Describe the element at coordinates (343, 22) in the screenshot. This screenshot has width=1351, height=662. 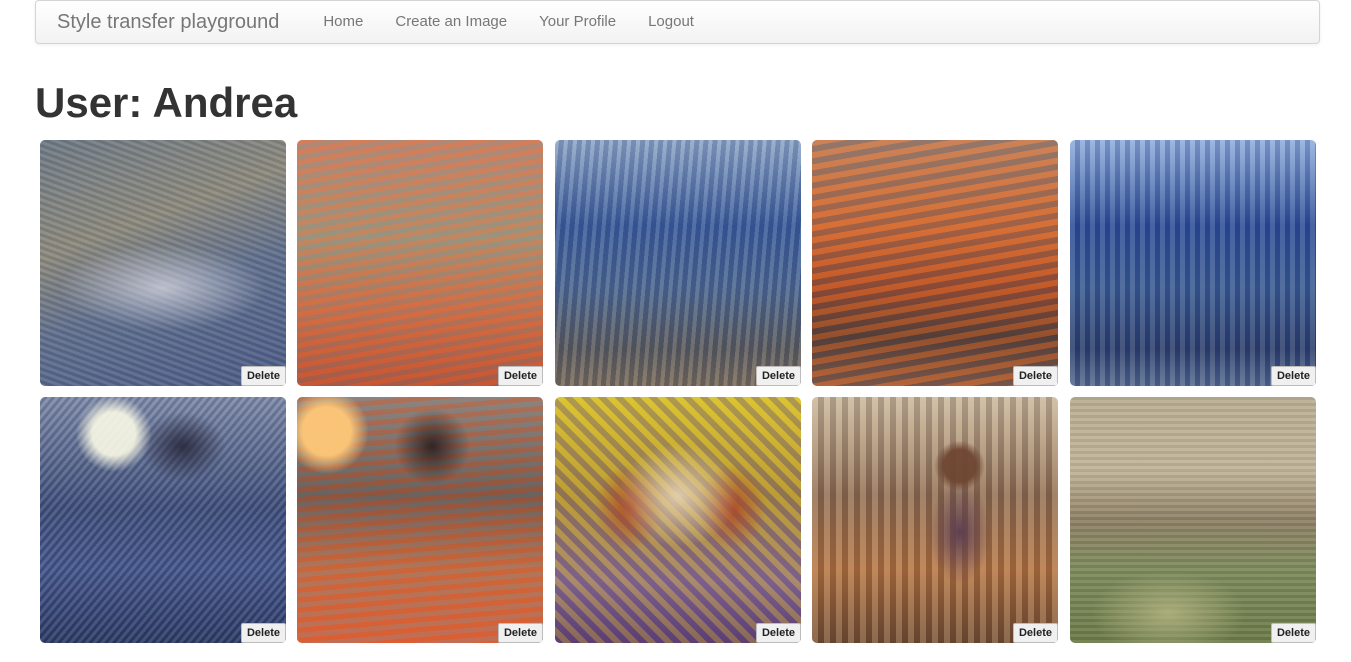
I see `nav-home-link: Home` at that location.